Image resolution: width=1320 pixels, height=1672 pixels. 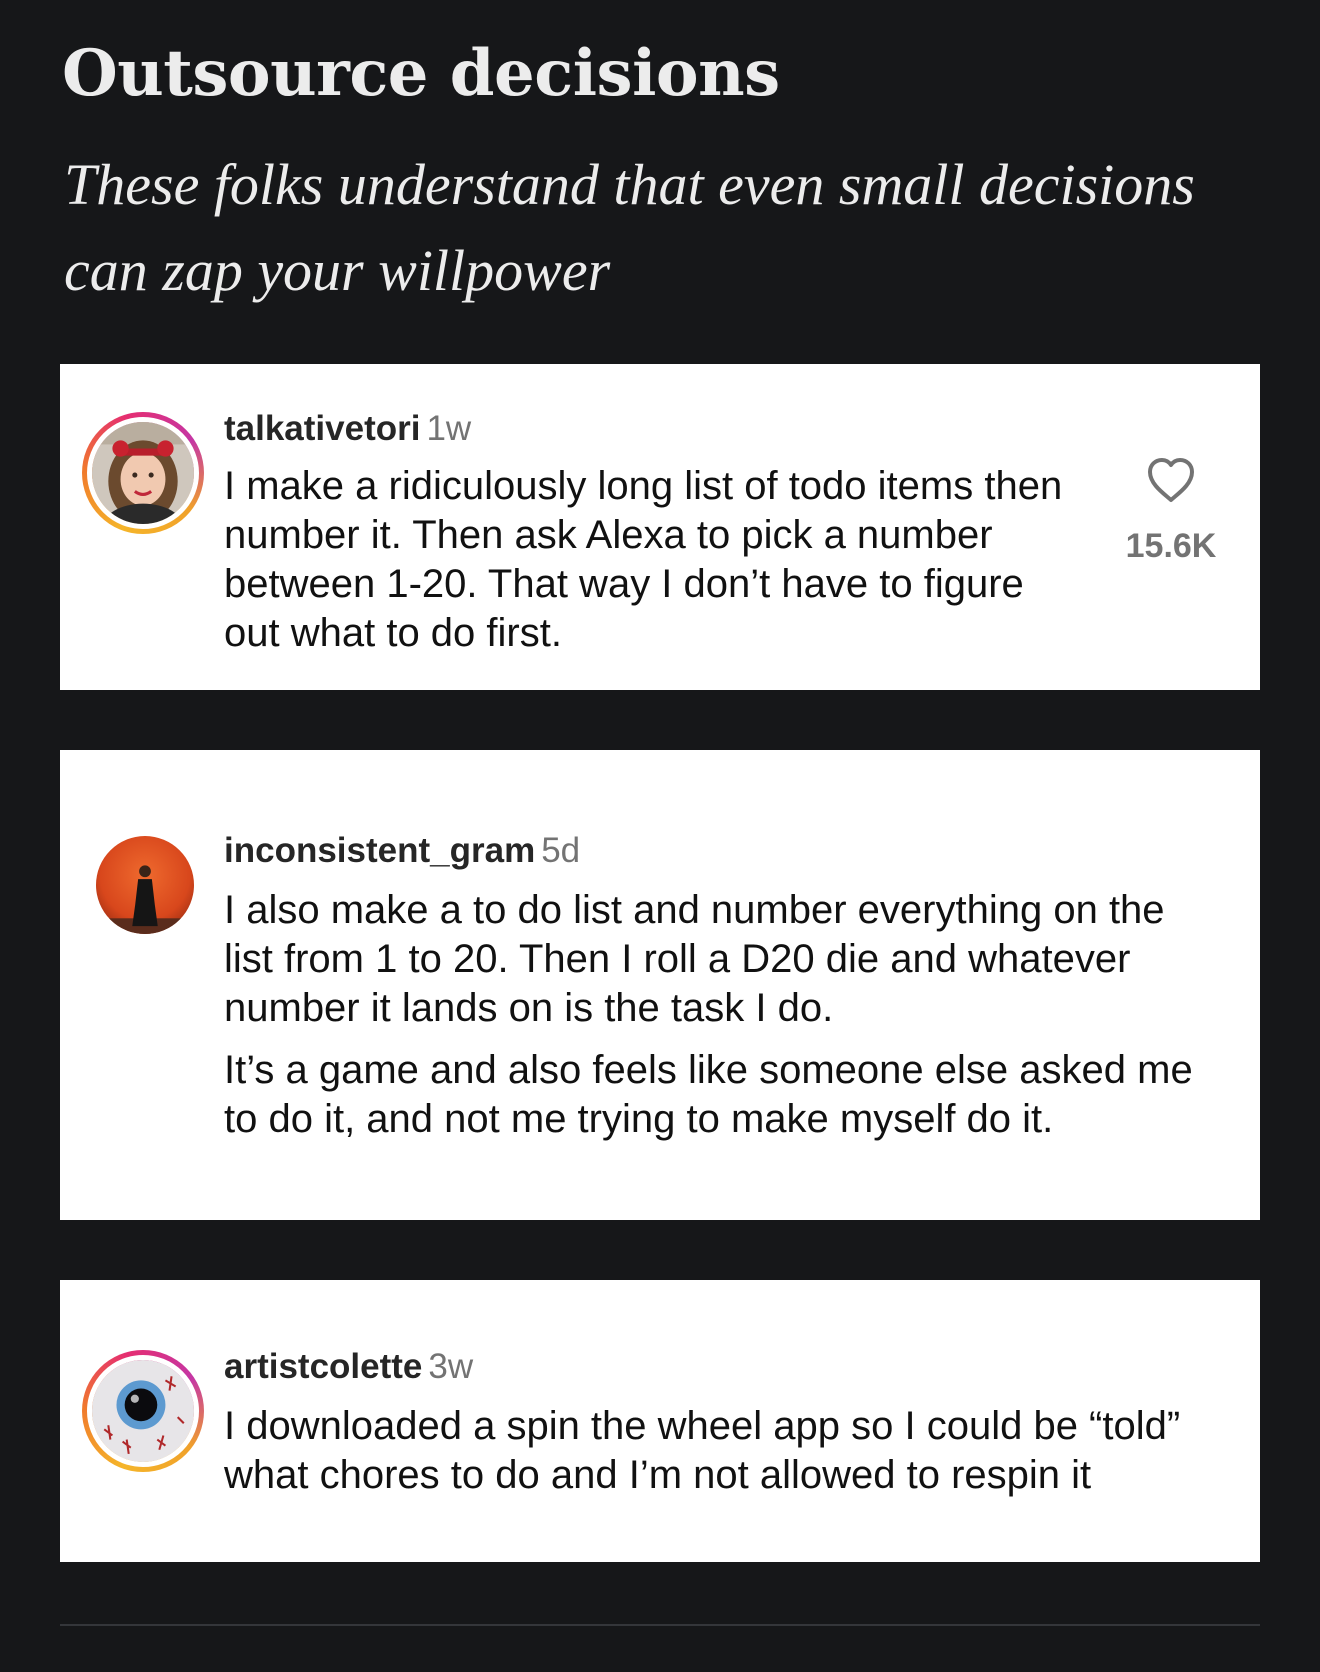 I want to click on profile-photo-woman-icon, so click(x=143, y=473).